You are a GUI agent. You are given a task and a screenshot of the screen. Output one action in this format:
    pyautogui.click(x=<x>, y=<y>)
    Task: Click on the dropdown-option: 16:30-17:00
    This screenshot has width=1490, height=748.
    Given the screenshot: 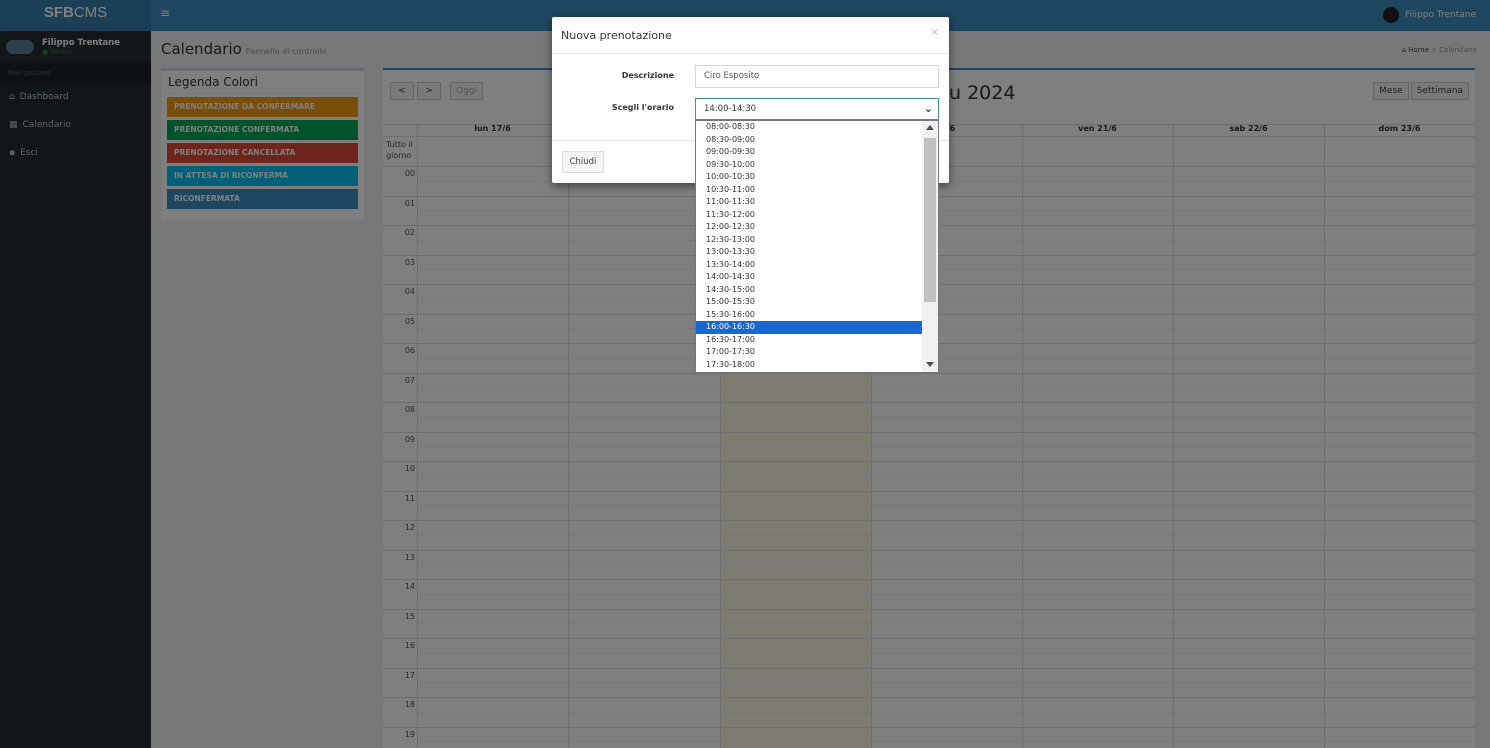 What is the action you would take?
    pyautogui.click(x=809, y=340)
    